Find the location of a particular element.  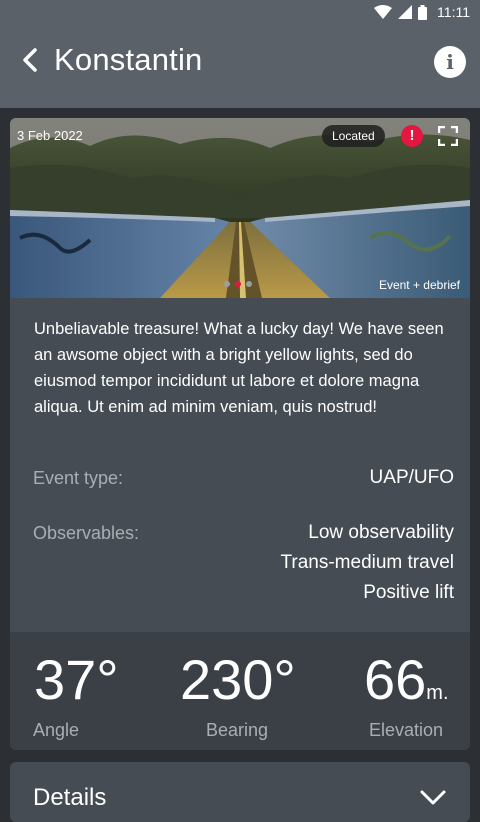

alert-icon: ! is located at coordinates (412, 136).